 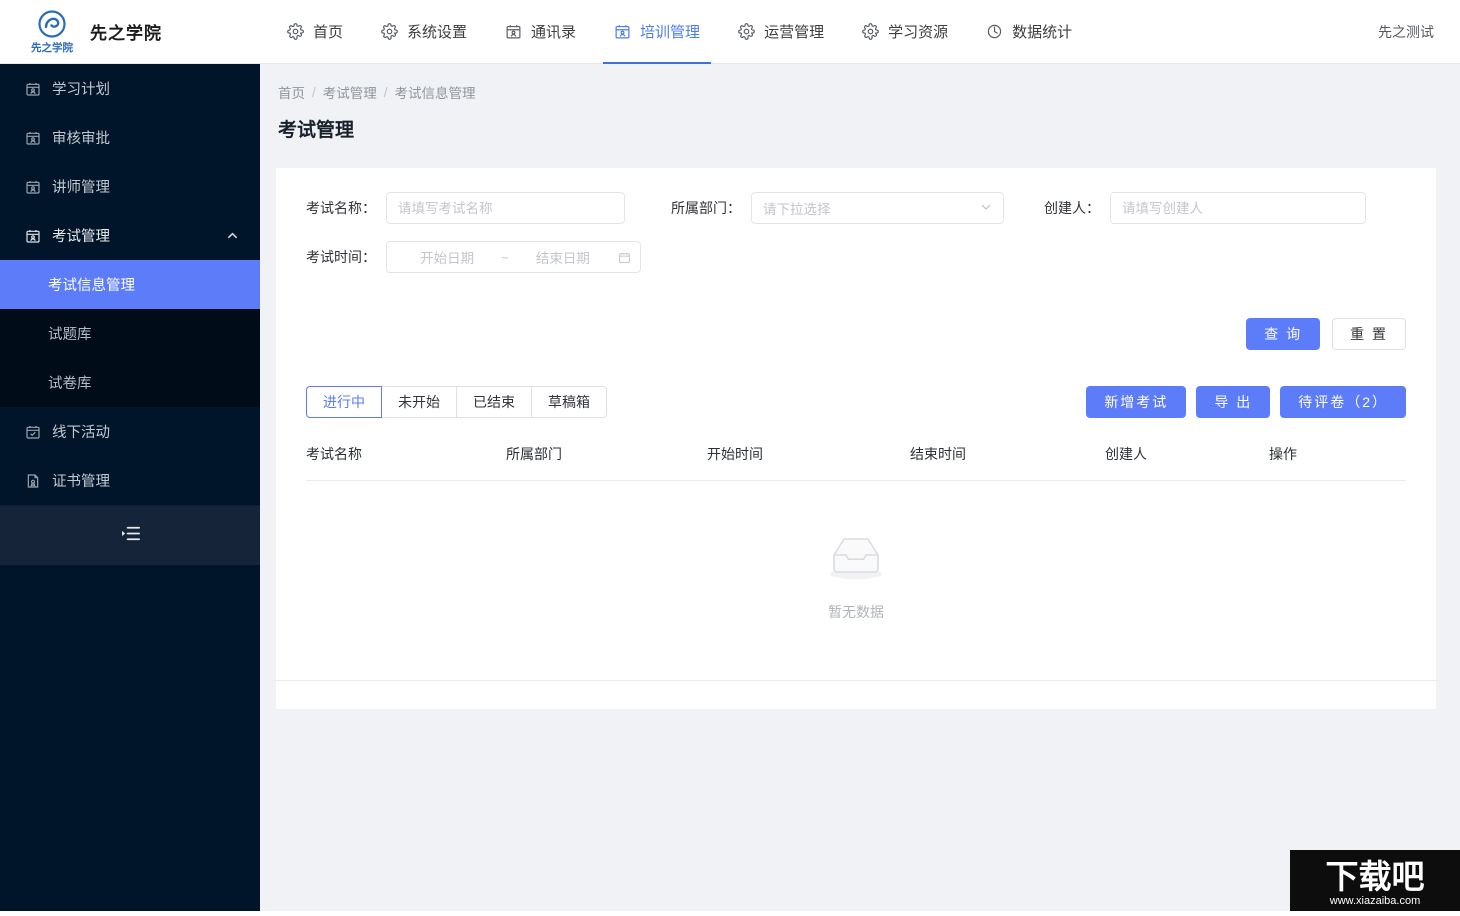 I want to click on pie-clock-icon, so click(x=994, y=31).